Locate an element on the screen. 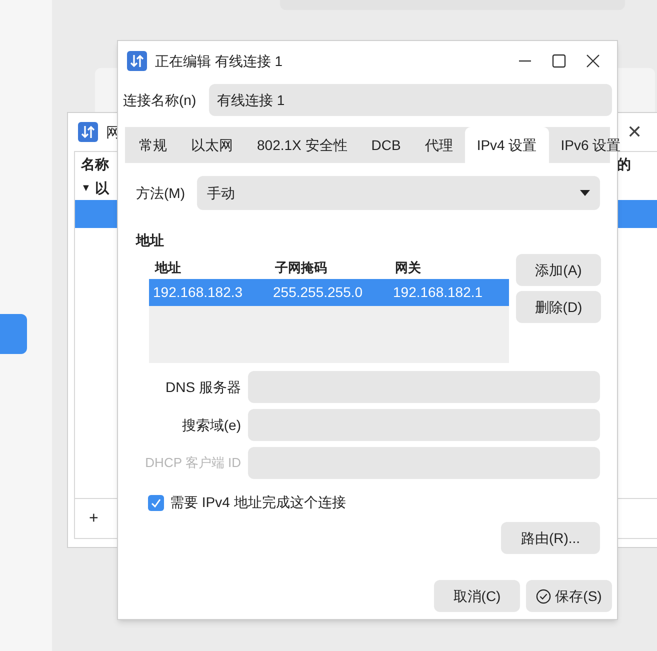 The height and width of the screenshot is (651, 657). tab: 代理 is located at coordinates (438, 145).